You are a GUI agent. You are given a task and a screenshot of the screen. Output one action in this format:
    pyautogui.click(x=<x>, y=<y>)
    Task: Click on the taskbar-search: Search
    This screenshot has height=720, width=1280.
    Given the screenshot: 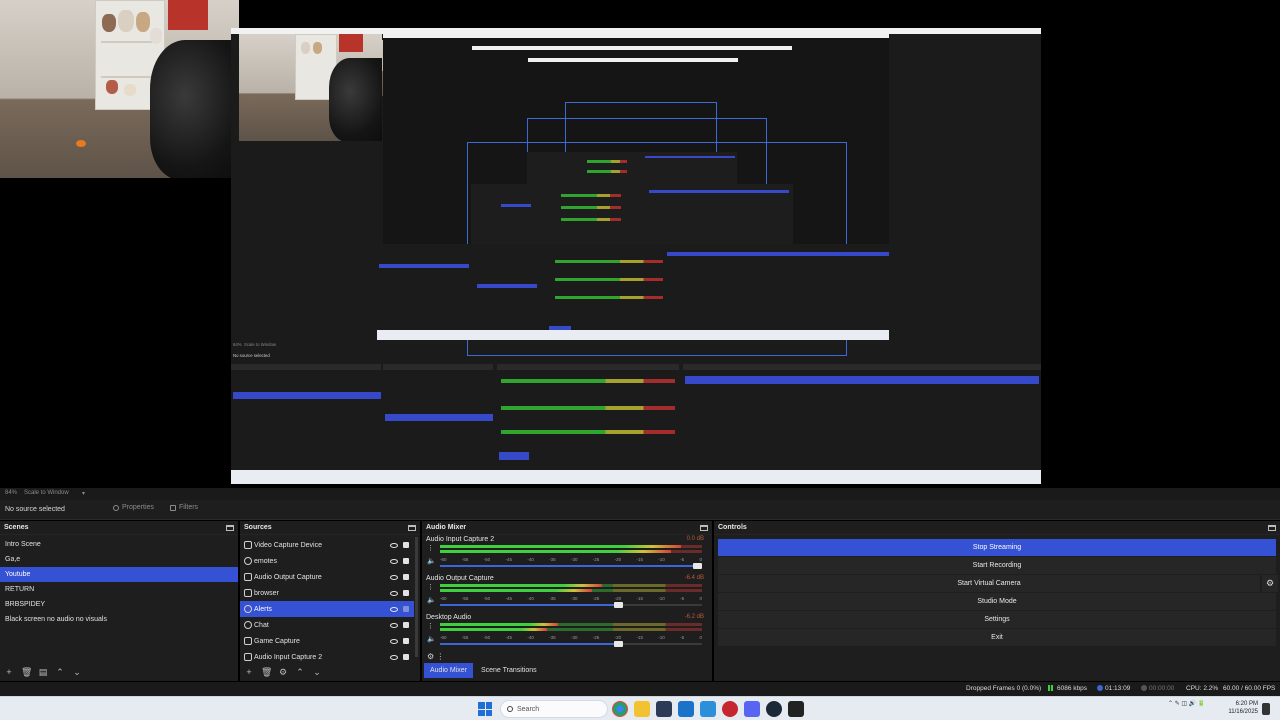 What is the action you would take?
    pyautogui.click(x=554, y=709)
    